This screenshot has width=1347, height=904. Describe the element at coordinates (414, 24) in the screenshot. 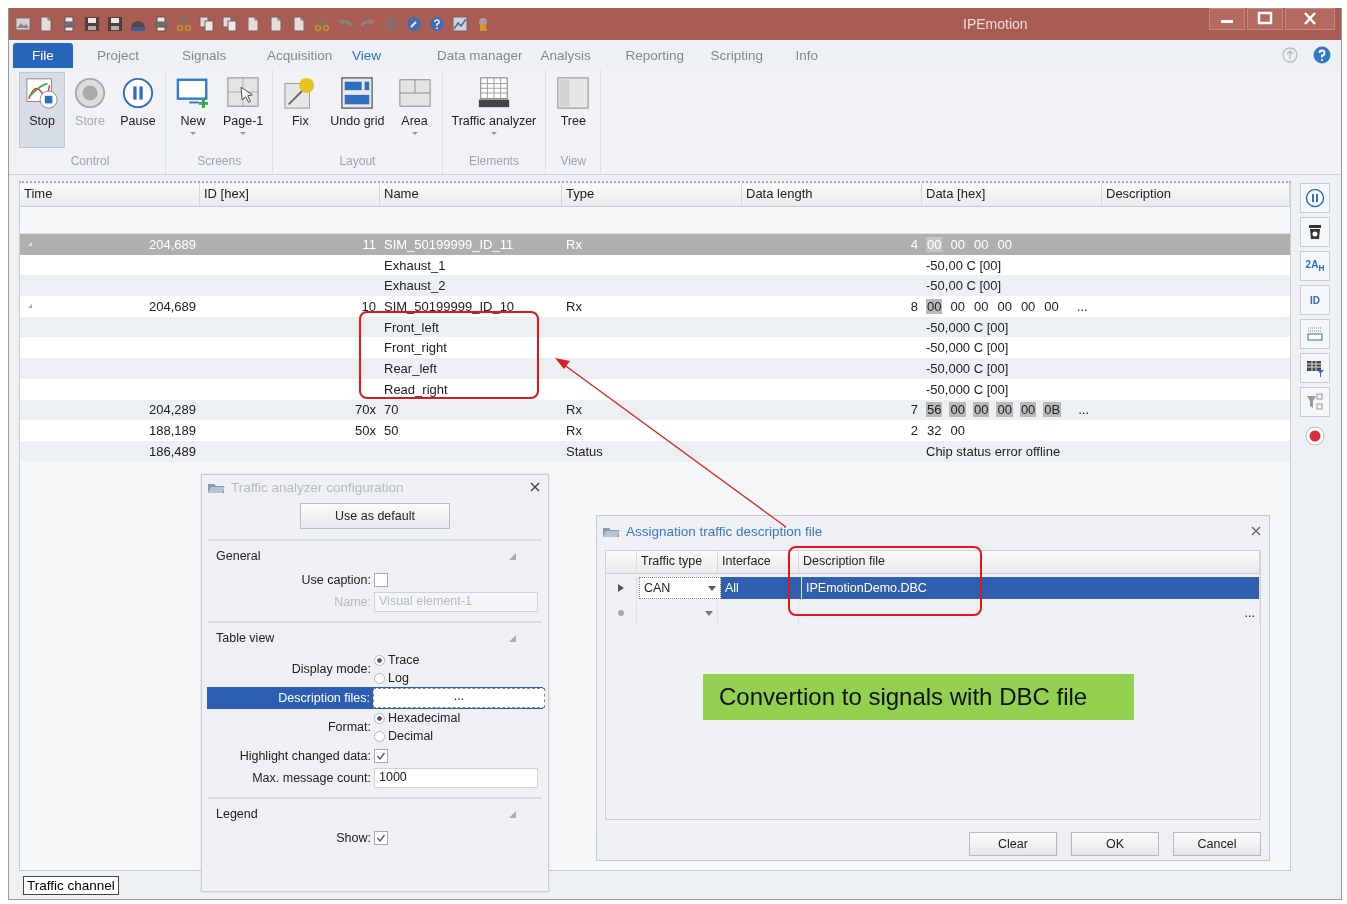

I see `wrench-icon` at that location.